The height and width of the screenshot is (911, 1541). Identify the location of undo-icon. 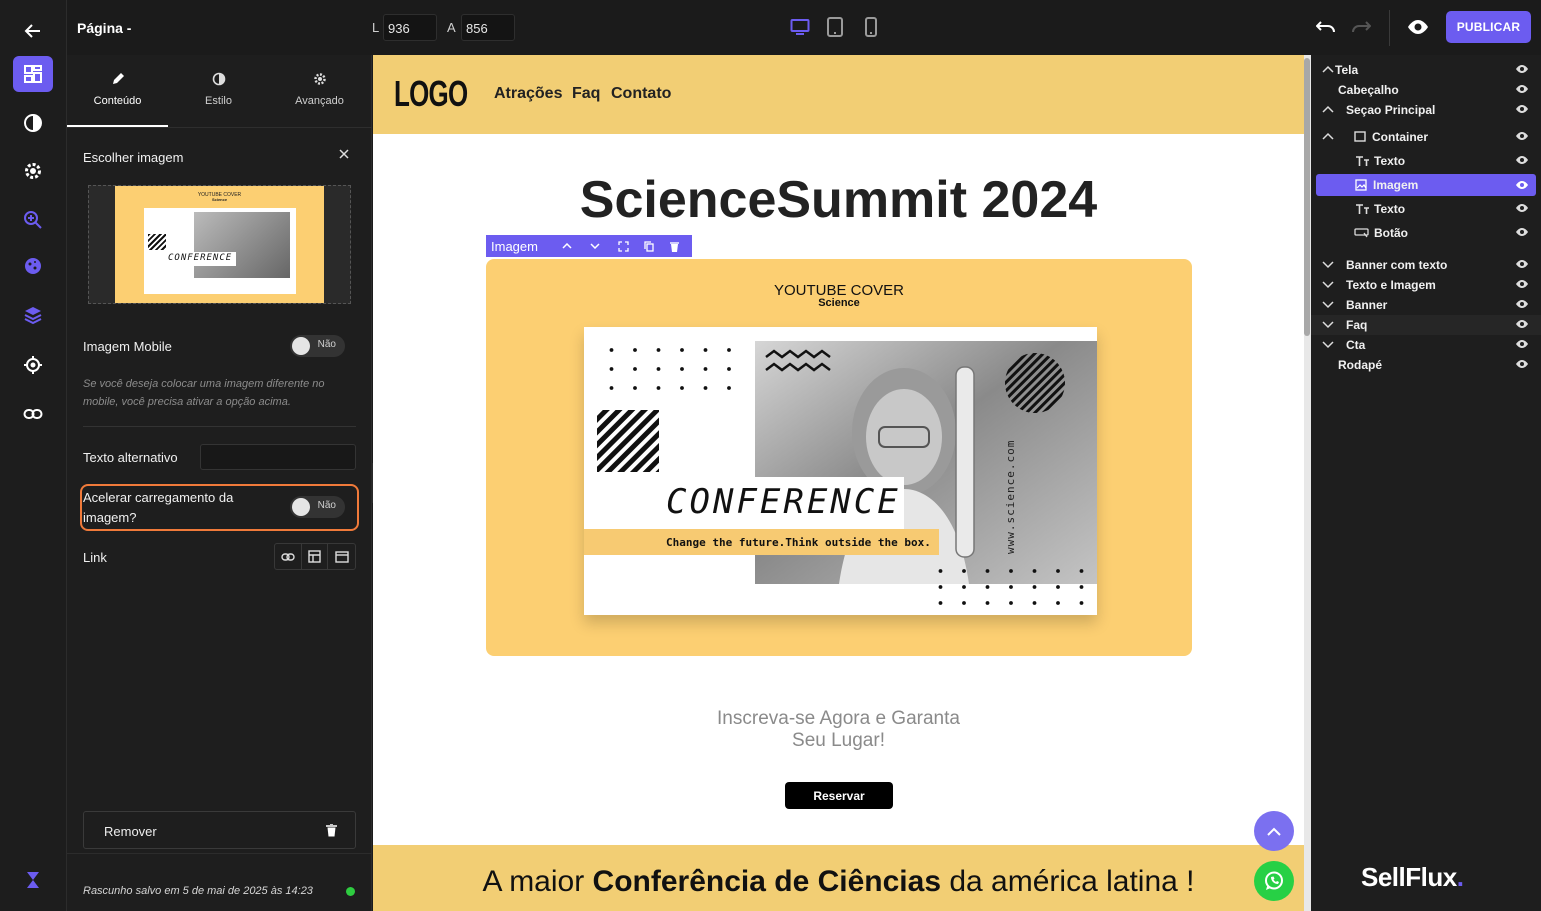
(1326, 27).